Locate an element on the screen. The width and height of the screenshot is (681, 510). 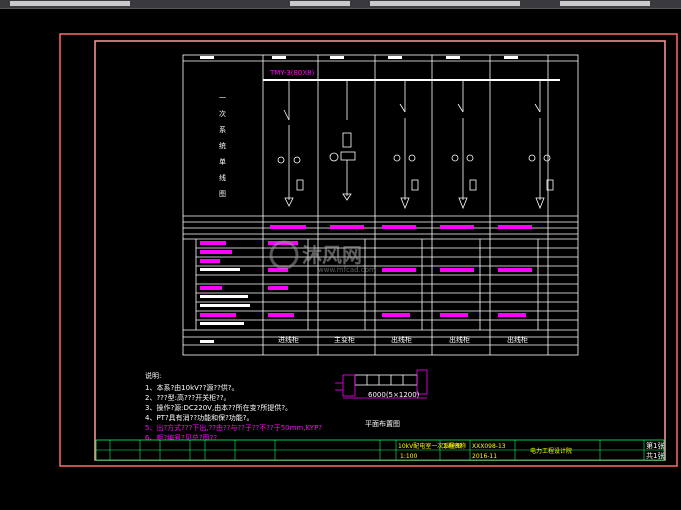
tb-company: 电力工程设计院 is located at coordinates (551, 451).